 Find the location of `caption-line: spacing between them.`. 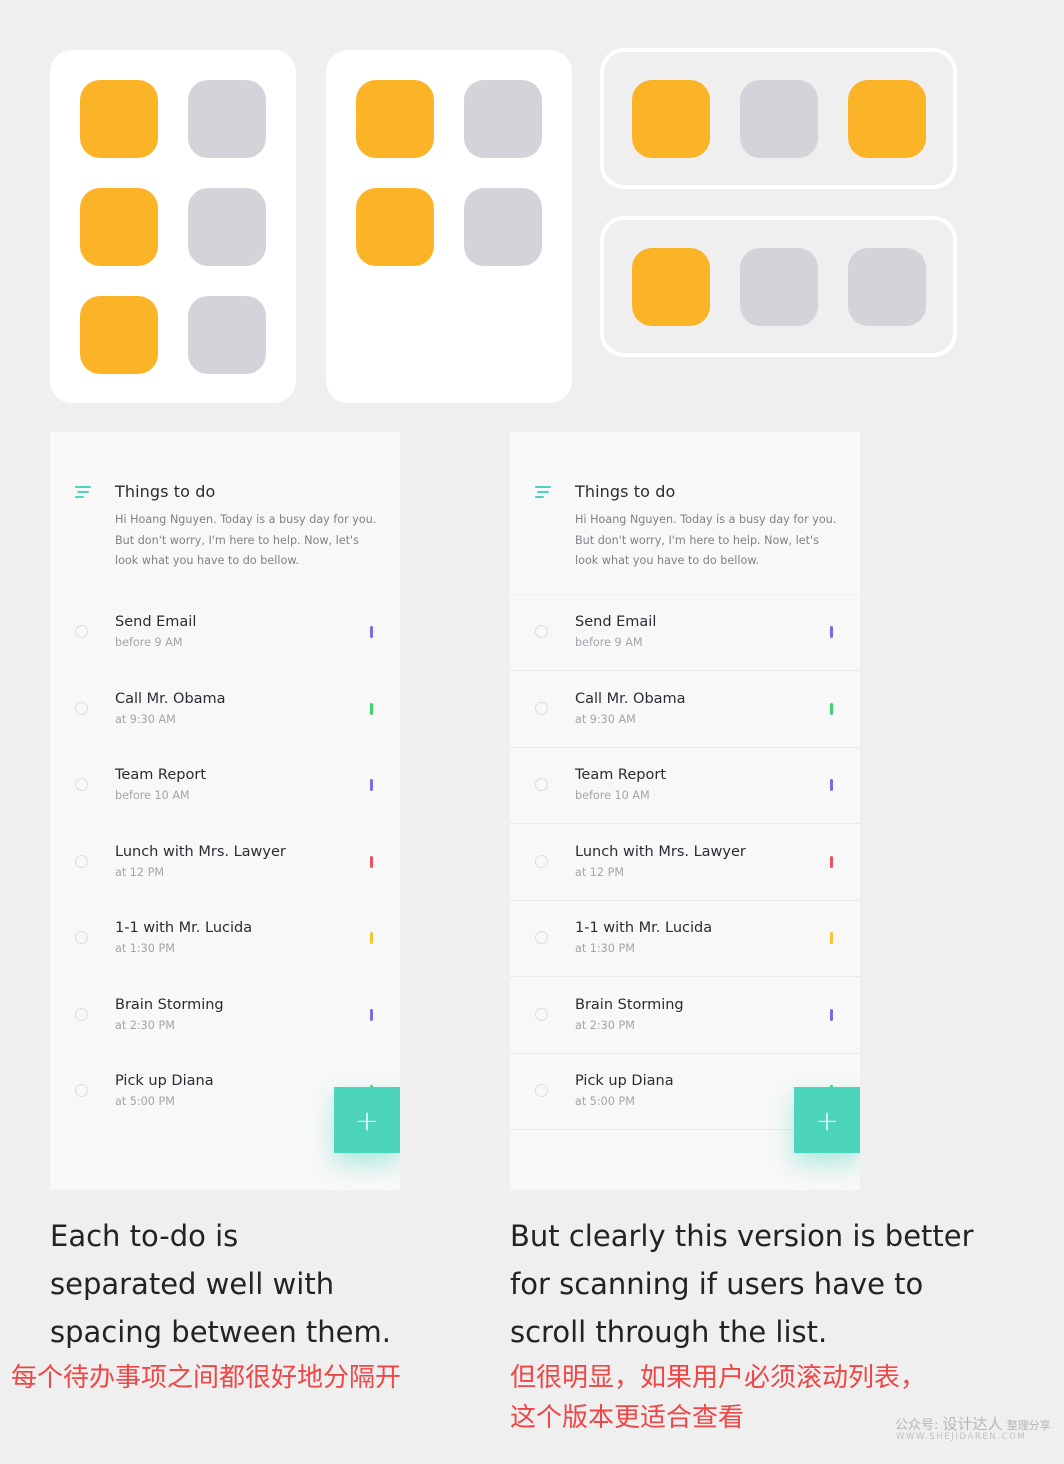

caption-line: spacing between them. is located at coordinates (220, 1332).